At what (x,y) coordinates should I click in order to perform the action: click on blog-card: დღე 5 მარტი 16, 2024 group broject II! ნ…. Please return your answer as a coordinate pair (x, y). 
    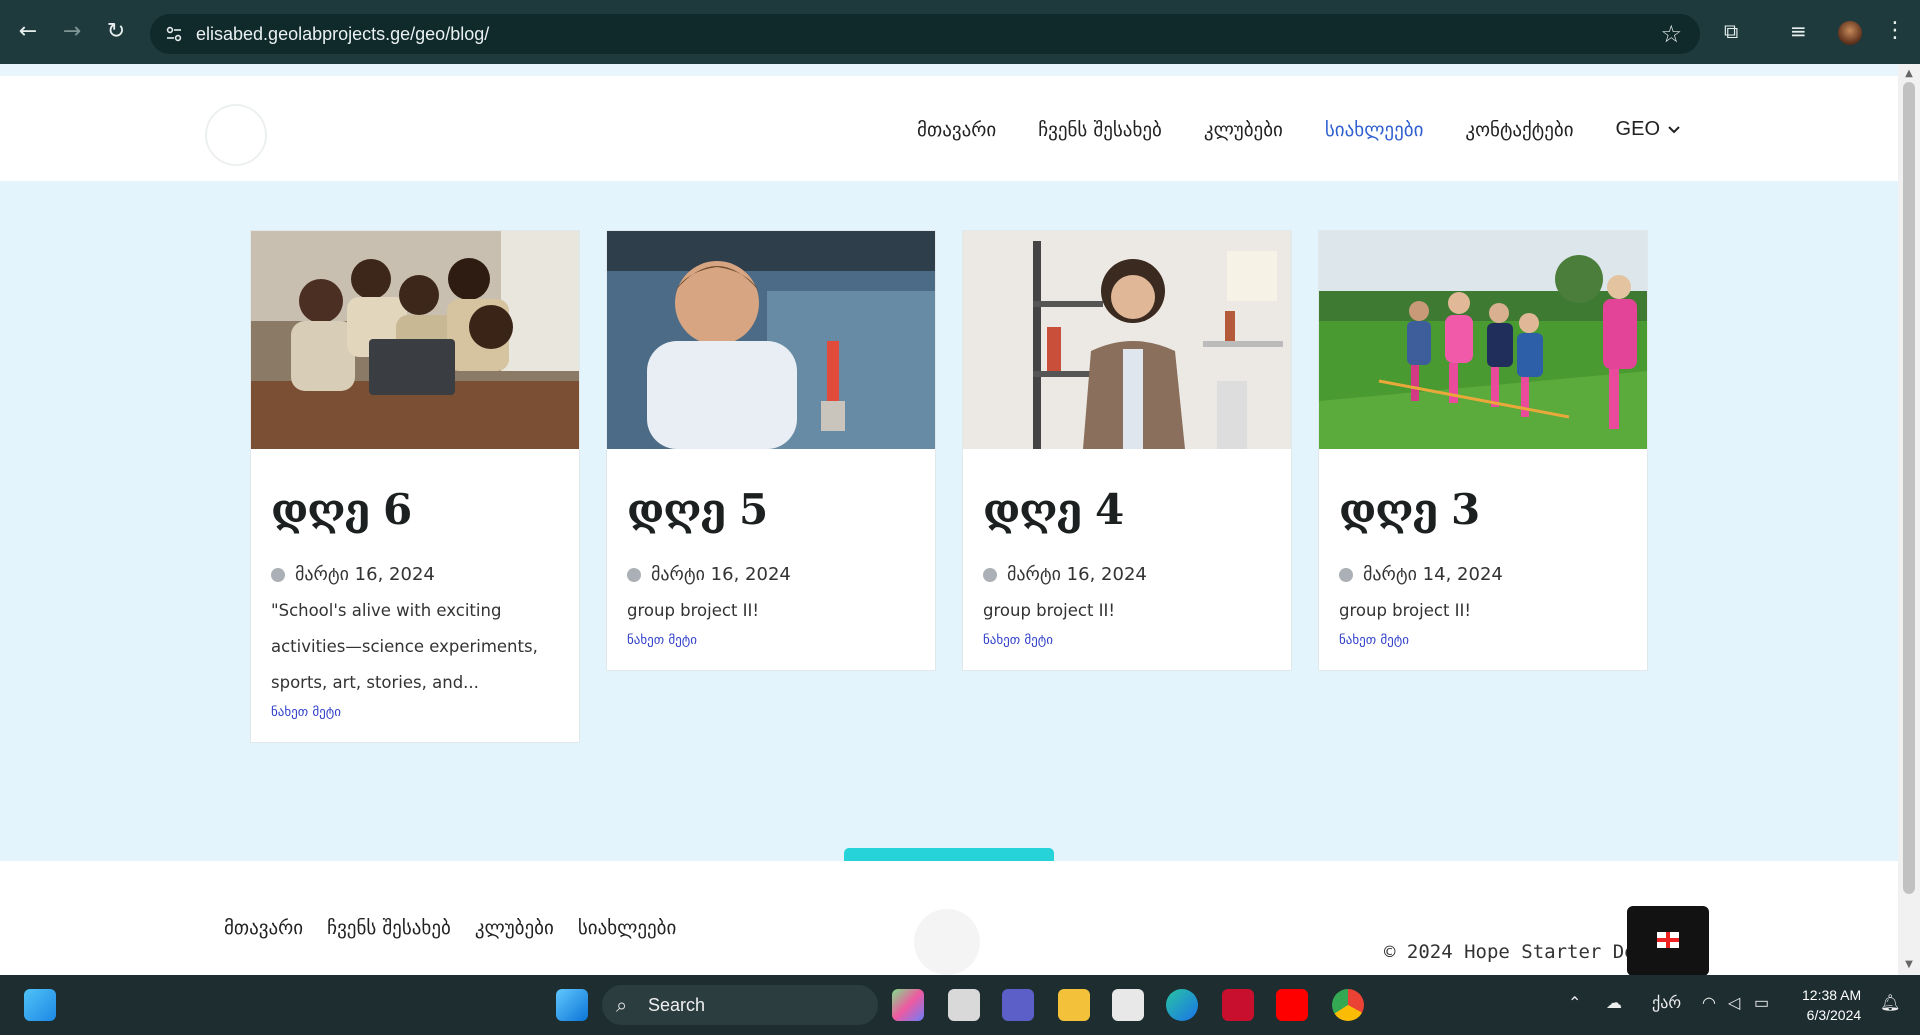
    Looking at the image, I should click on (771, 450).